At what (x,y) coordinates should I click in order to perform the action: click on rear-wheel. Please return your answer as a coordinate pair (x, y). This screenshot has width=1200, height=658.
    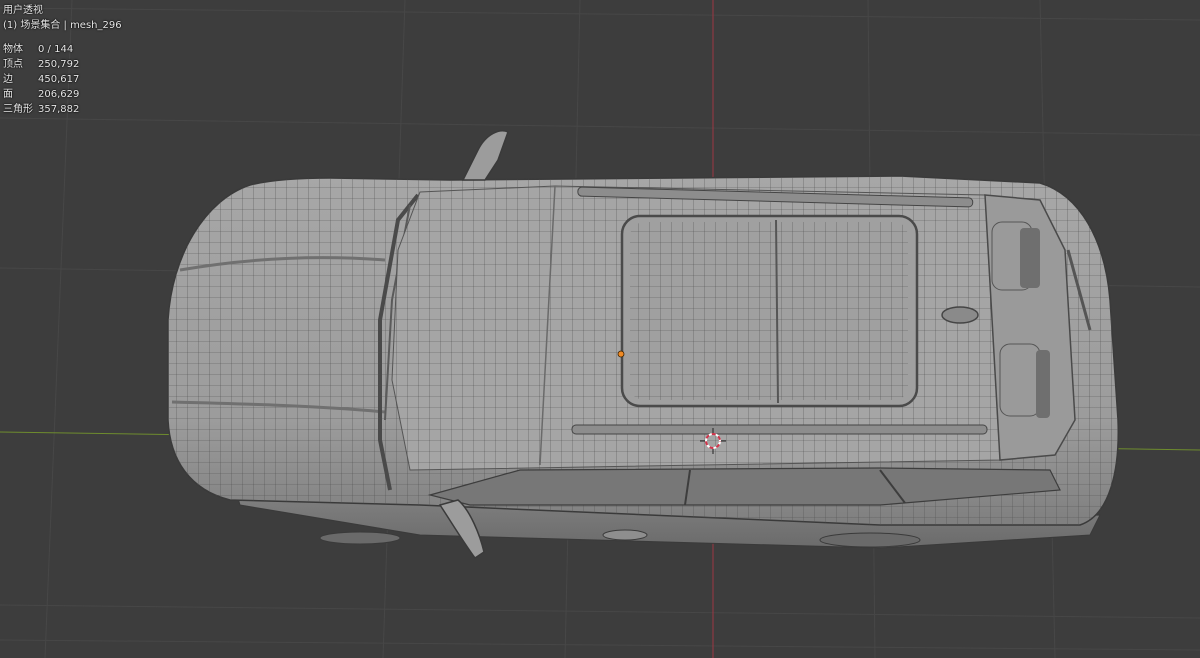
    Looking at the image, I should click on (870, 540).